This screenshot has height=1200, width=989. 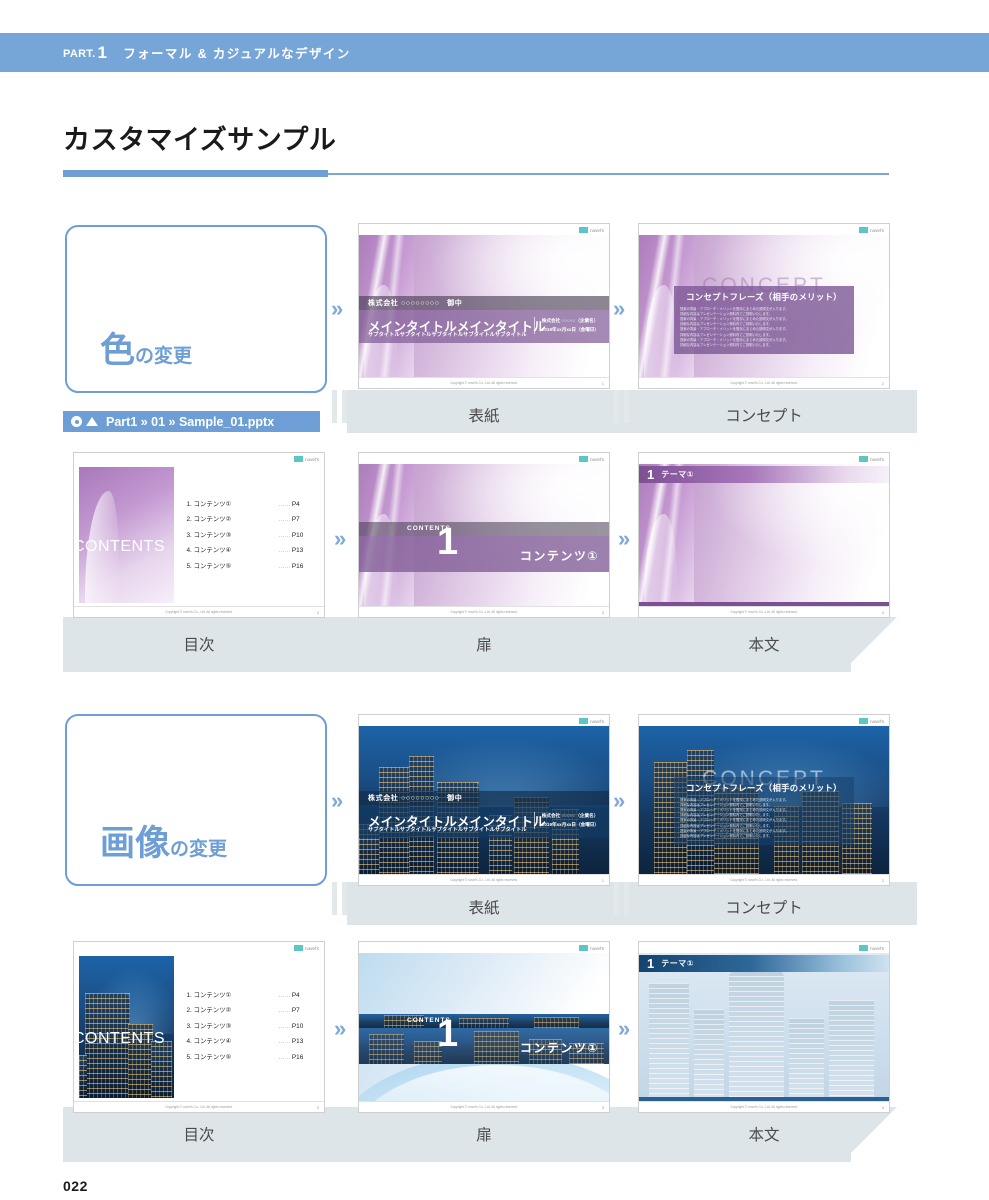 I want to click on callout-label-image: 画像の変更, so click(x=164, y=843).